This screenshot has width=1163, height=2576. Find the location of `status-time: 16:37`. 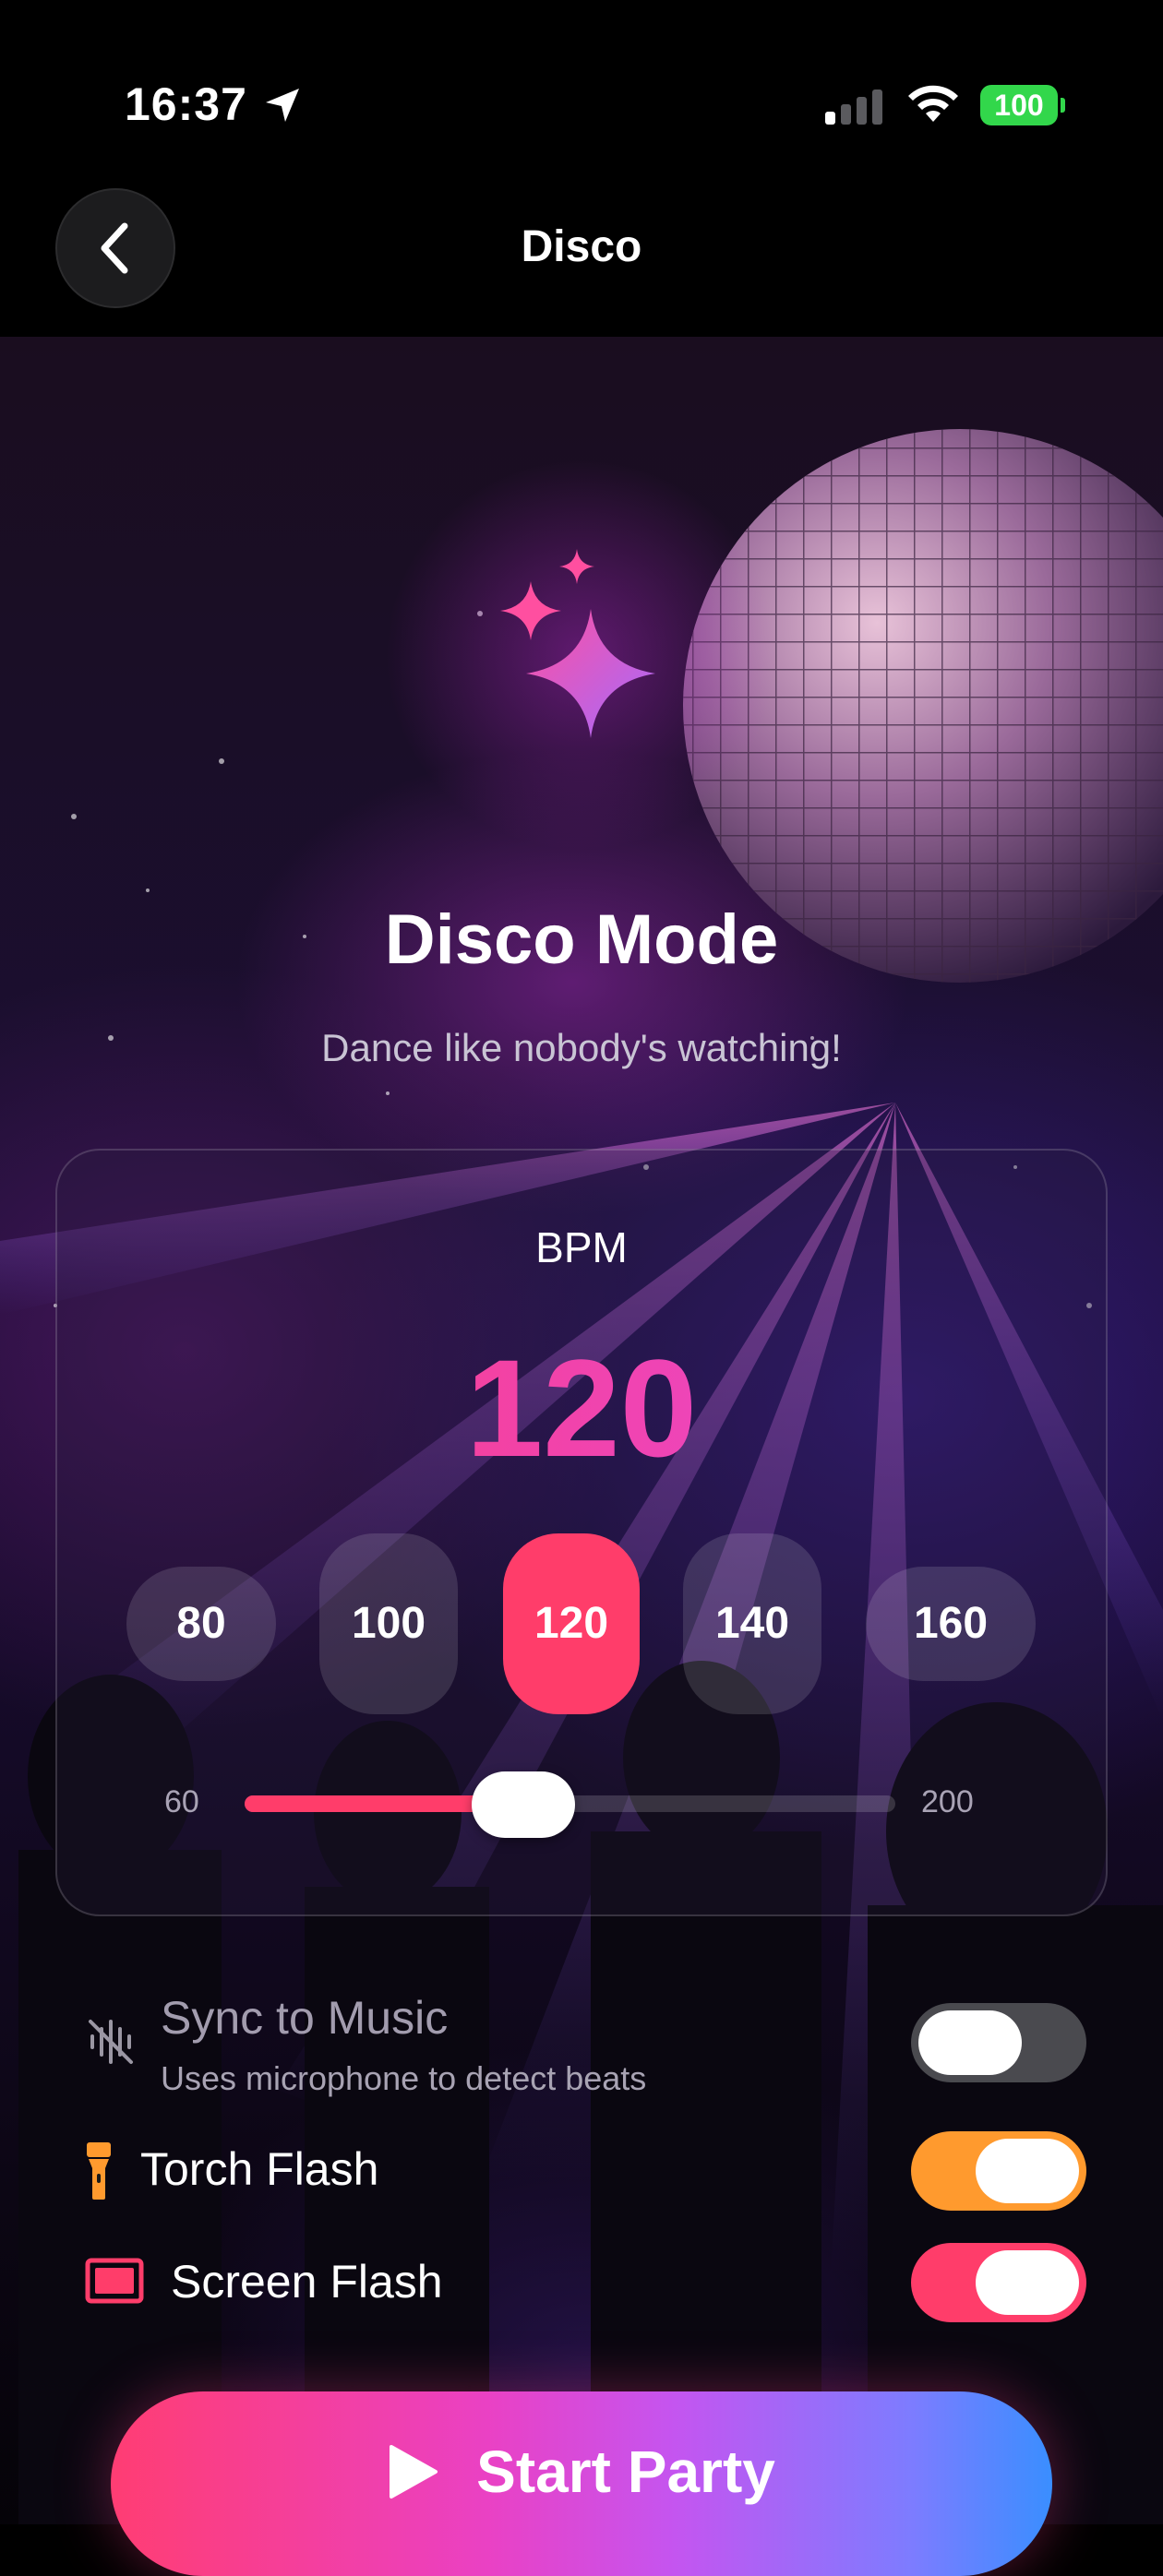

status-time: 16:37 is located at coordinates (186, 104).